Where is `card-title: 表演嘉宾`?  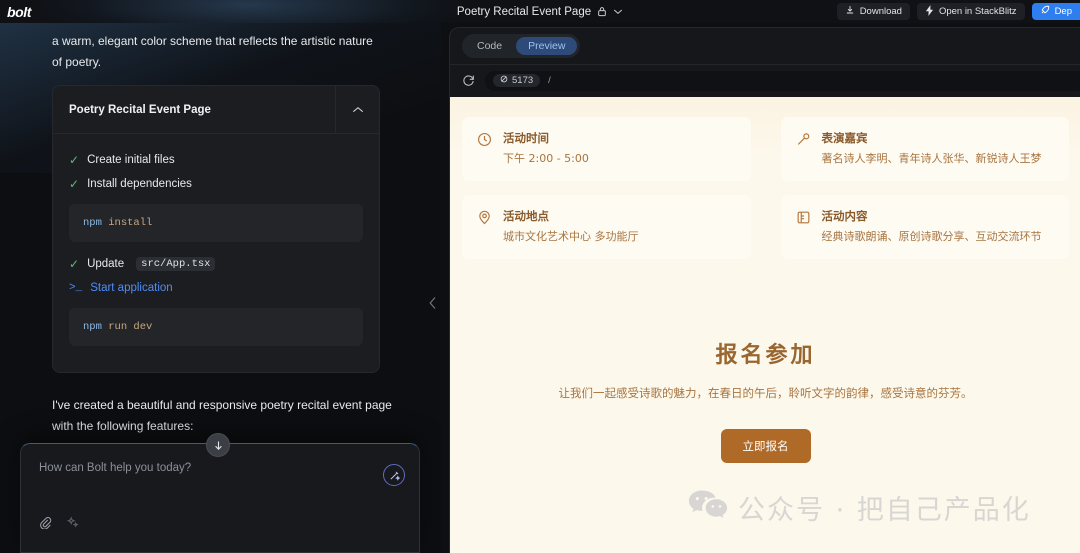 card-title: 表演嘉宾 is located at coordinates (844, 138).